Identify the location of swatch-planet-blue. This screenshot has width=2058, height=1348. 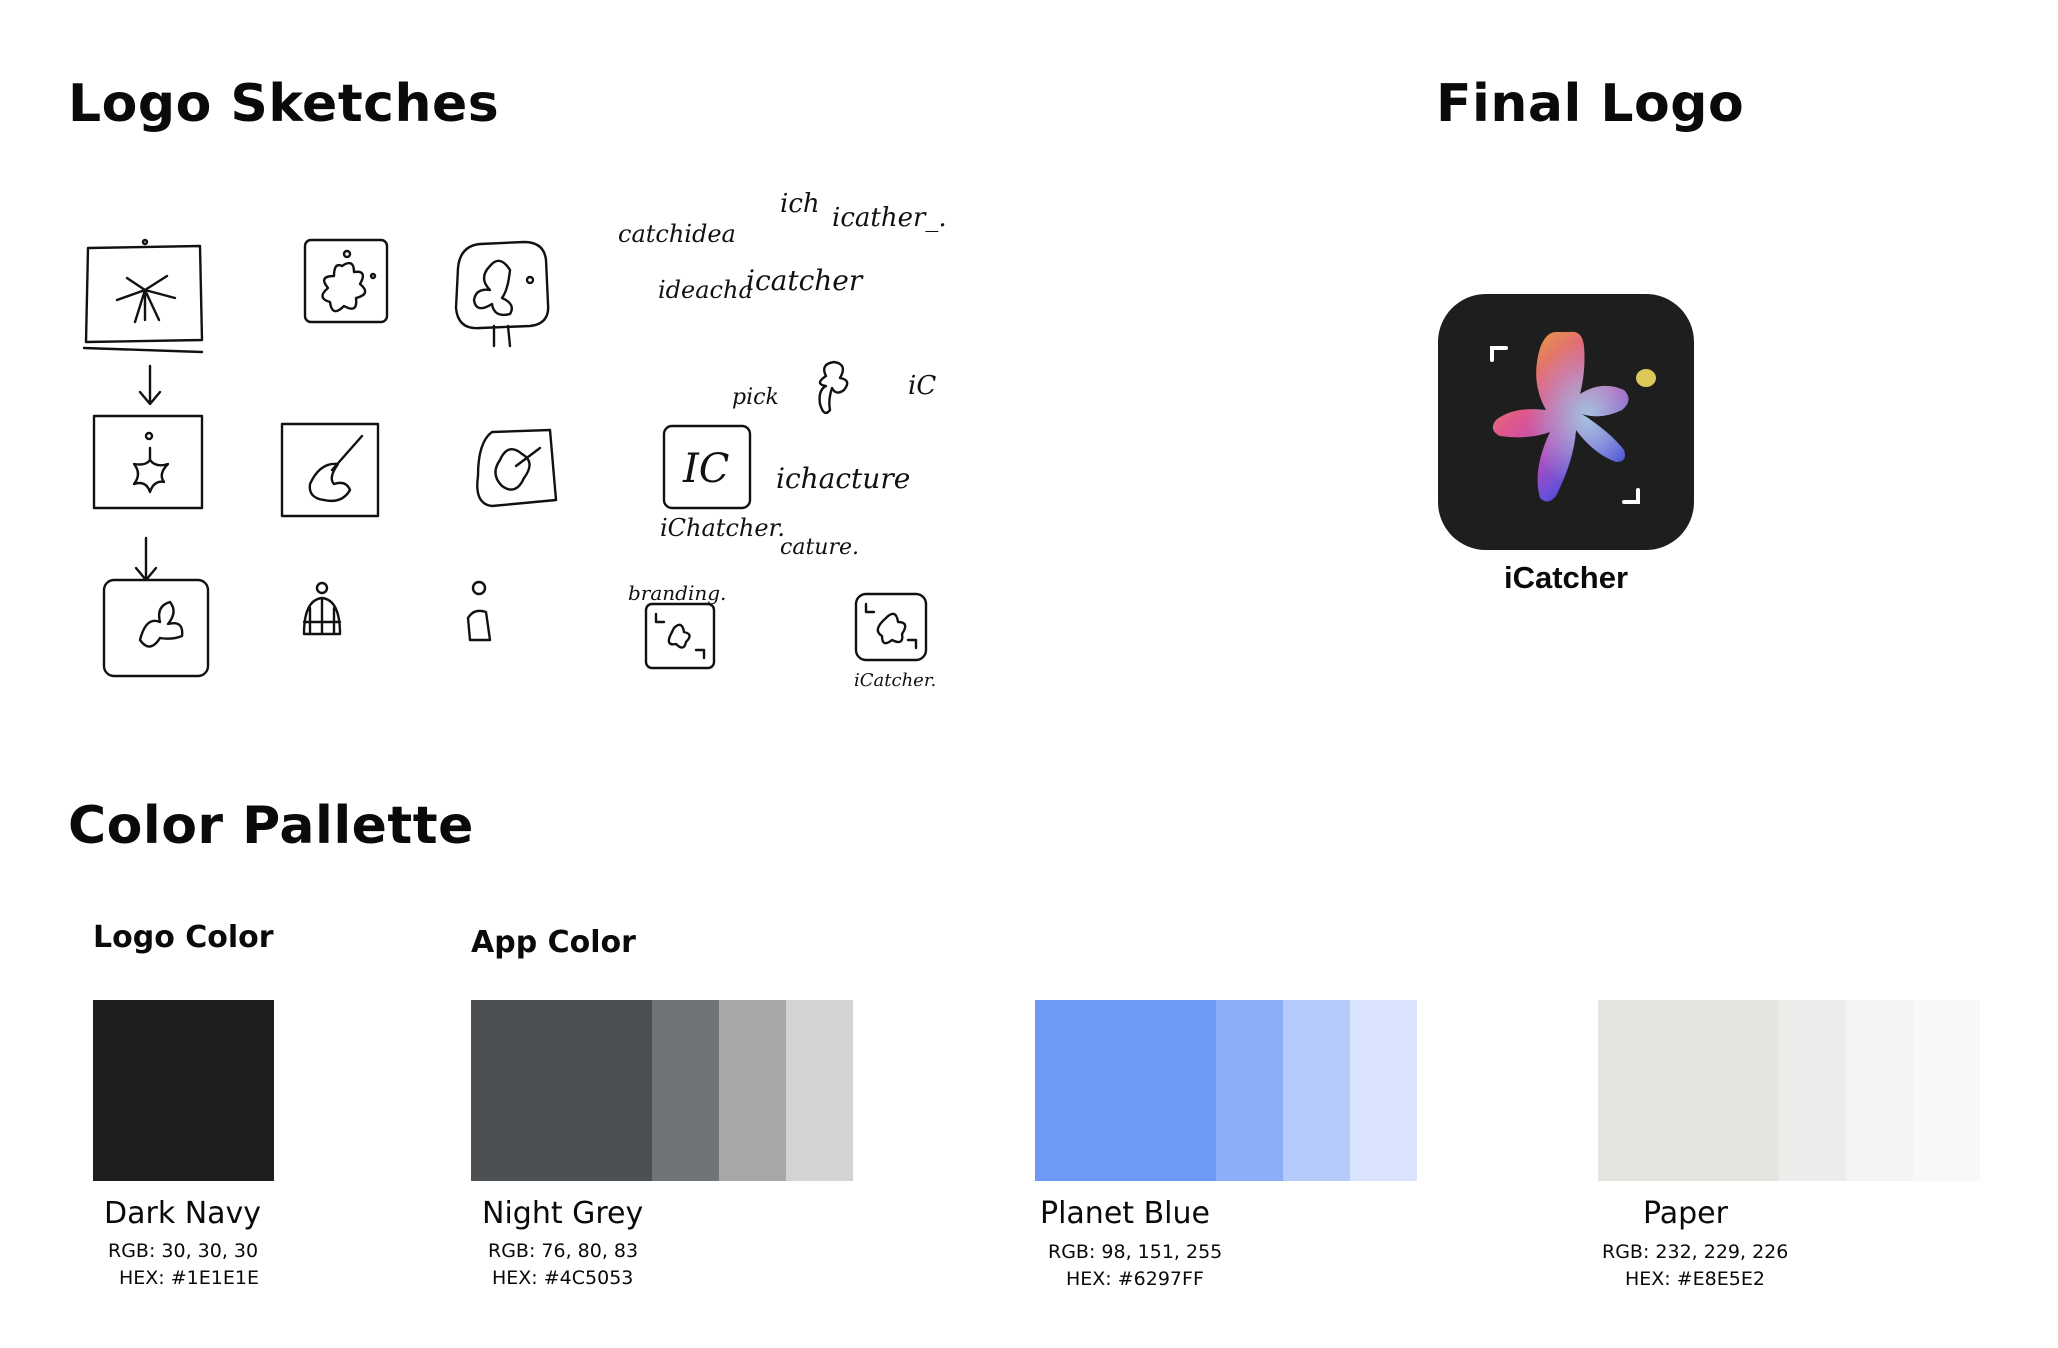
(1226, 1090).